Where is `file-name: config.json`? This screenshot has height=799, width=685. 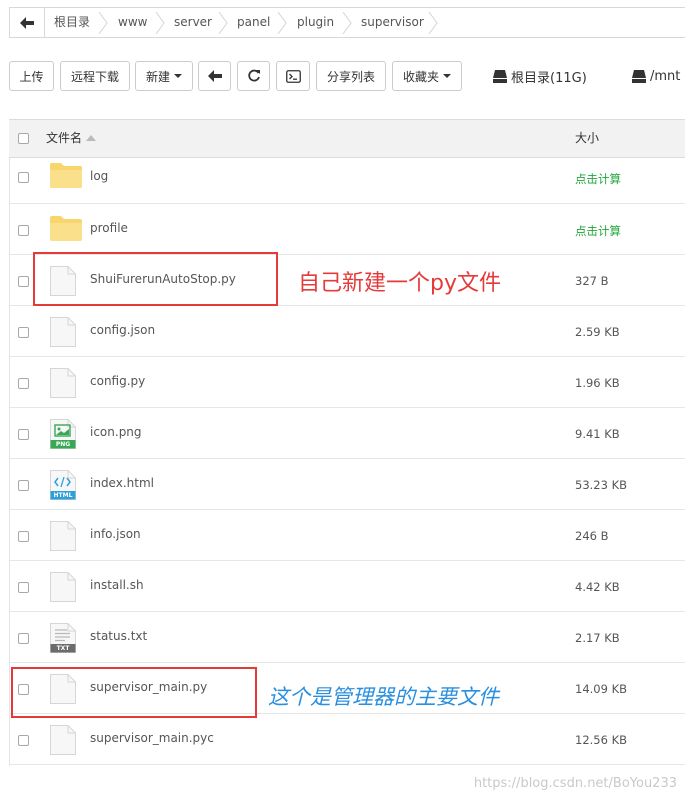
file-name: config.json is located at coordinates (122, 330).